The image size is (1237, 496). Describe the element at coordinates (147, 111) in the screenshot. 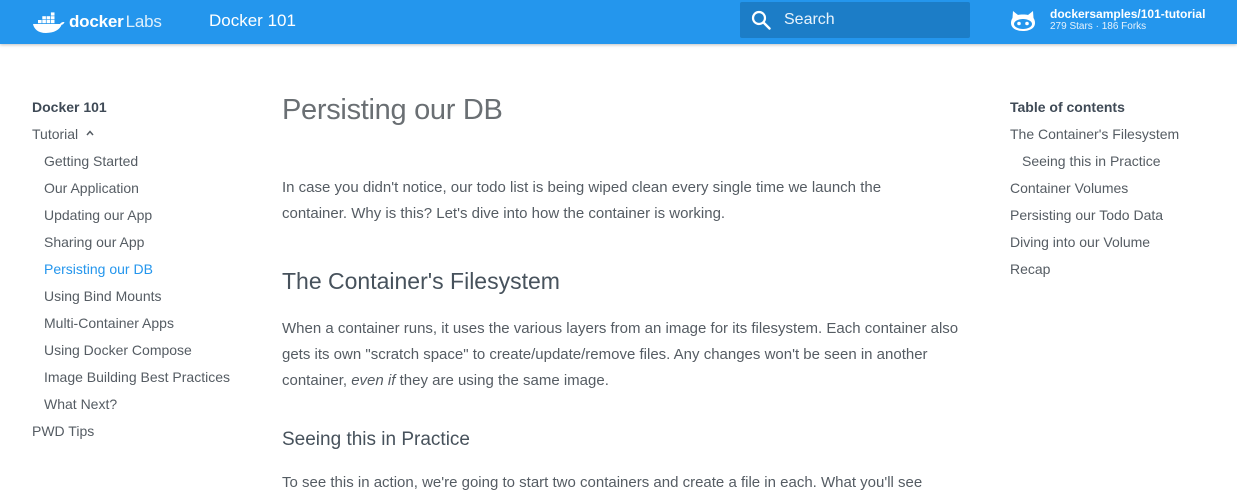

I see `nav-title: Docker 101` at that location.